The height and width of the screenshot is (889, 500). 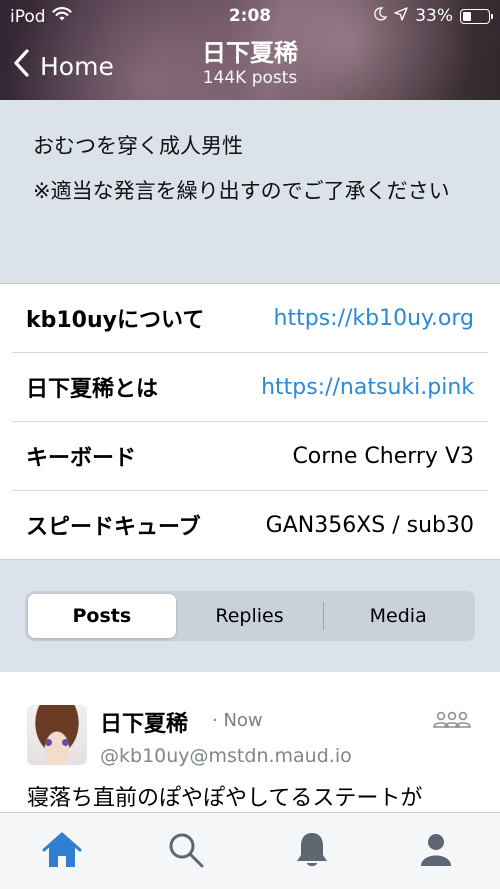 I want to click on status-bar: iPod 2:08 33%, so click(x=250, y=16).